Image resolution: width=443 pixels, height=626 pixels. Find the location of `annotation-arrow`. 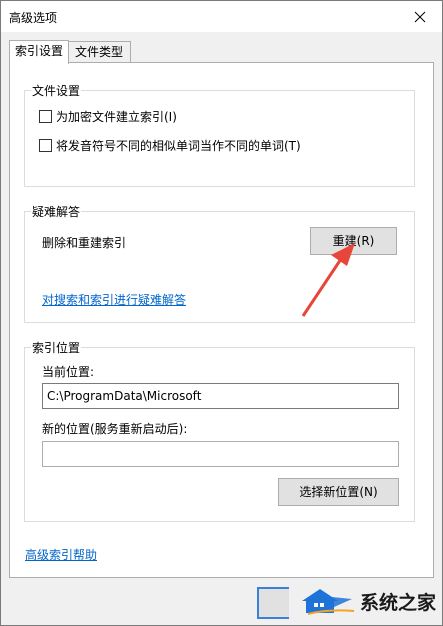

annotation-arrow is located at coordinates (328, 280).